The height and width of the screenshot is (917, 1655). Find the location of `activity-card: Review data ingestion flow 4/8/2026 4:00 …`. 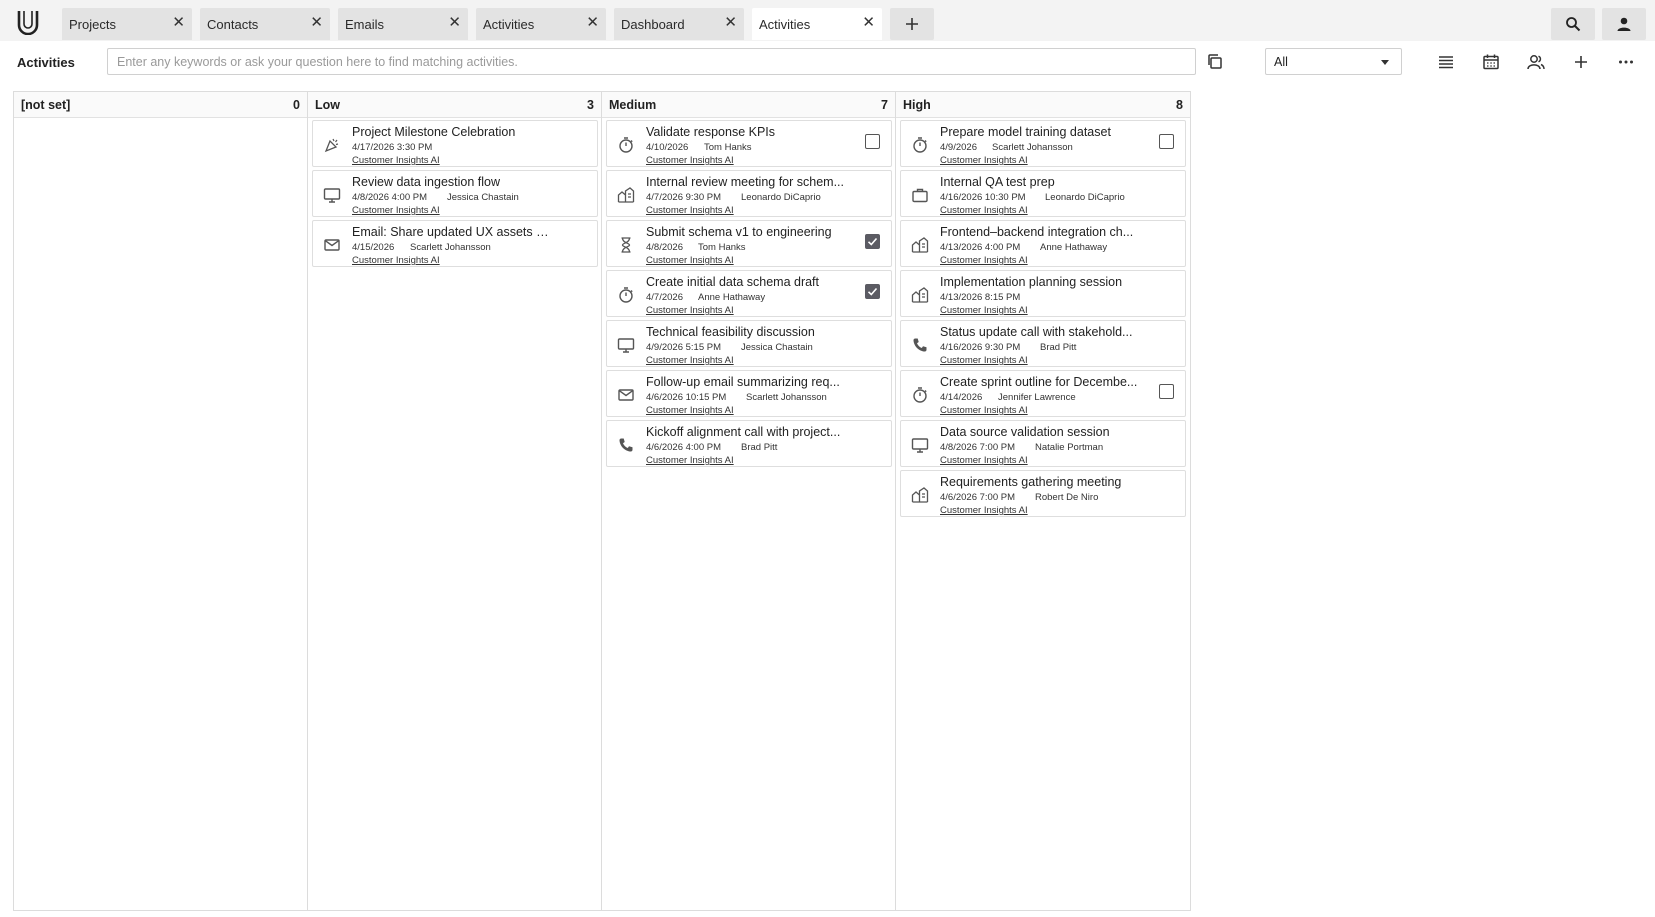

activity-card: Review data ingestion flow 4/8/2026 4:00 … is located at coordinates (455, 193).